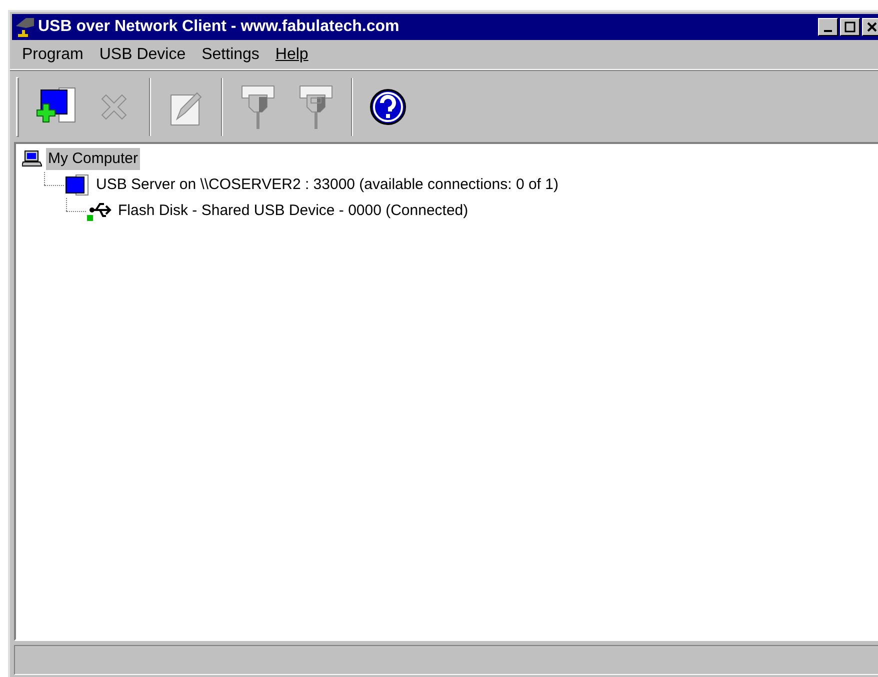 This screenshot has height=677, width=878. I want to click on menu-item: Help, so click(291, 54).